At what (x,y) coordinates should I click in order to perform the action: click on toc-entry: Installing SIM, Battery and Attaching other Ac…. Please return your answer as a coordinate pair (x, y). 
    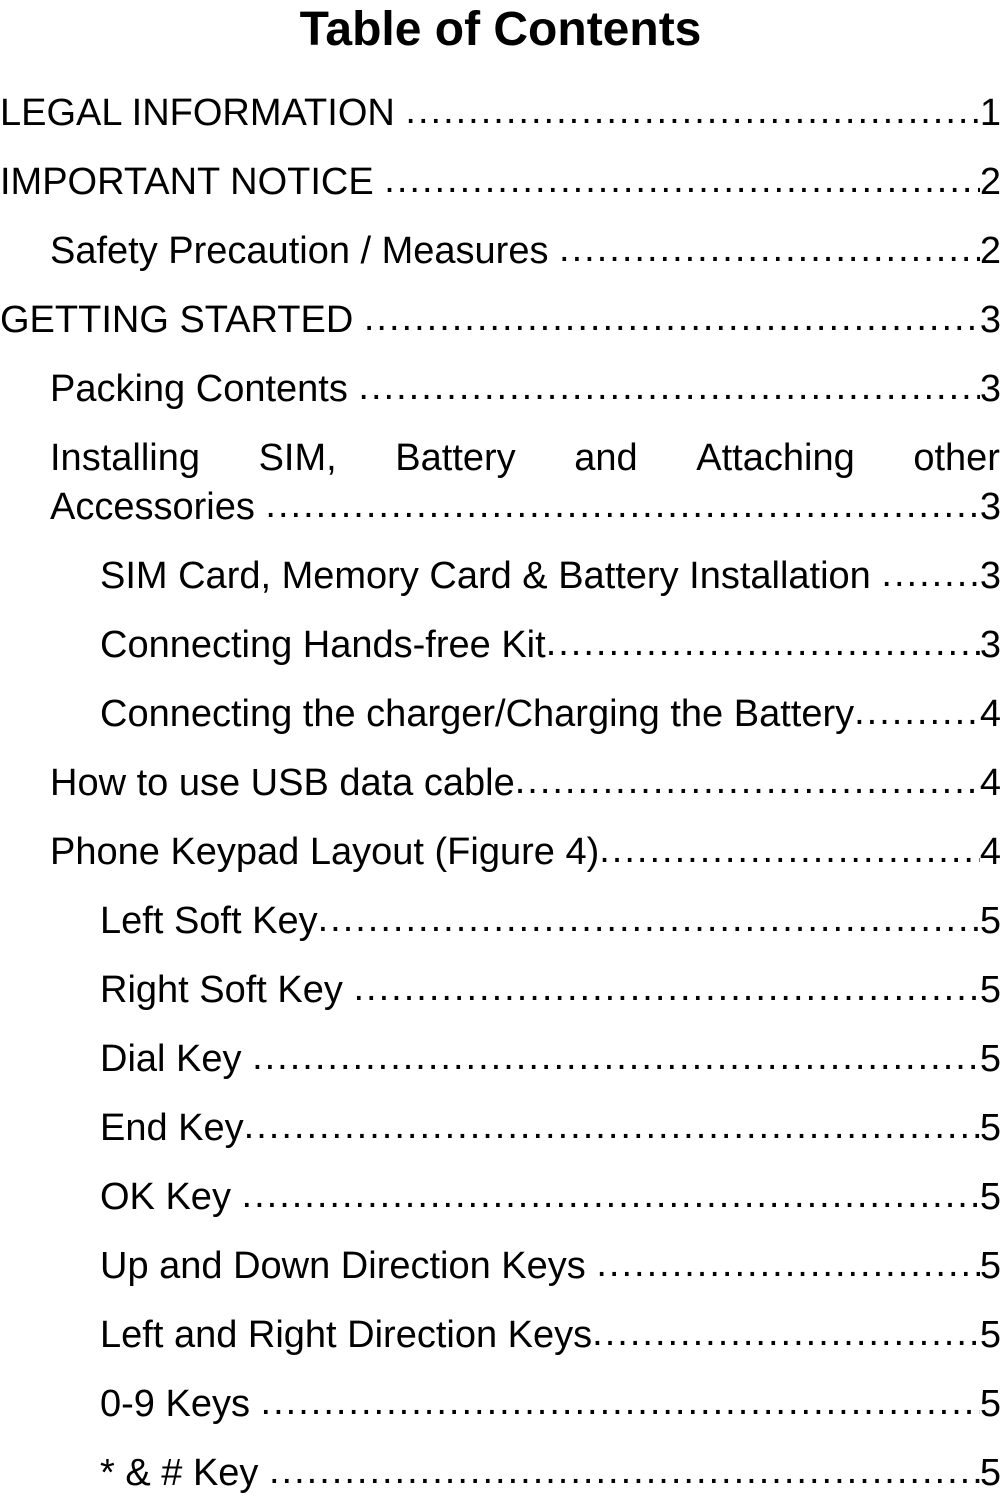
    Looking at the image, I should click on (500, 483).